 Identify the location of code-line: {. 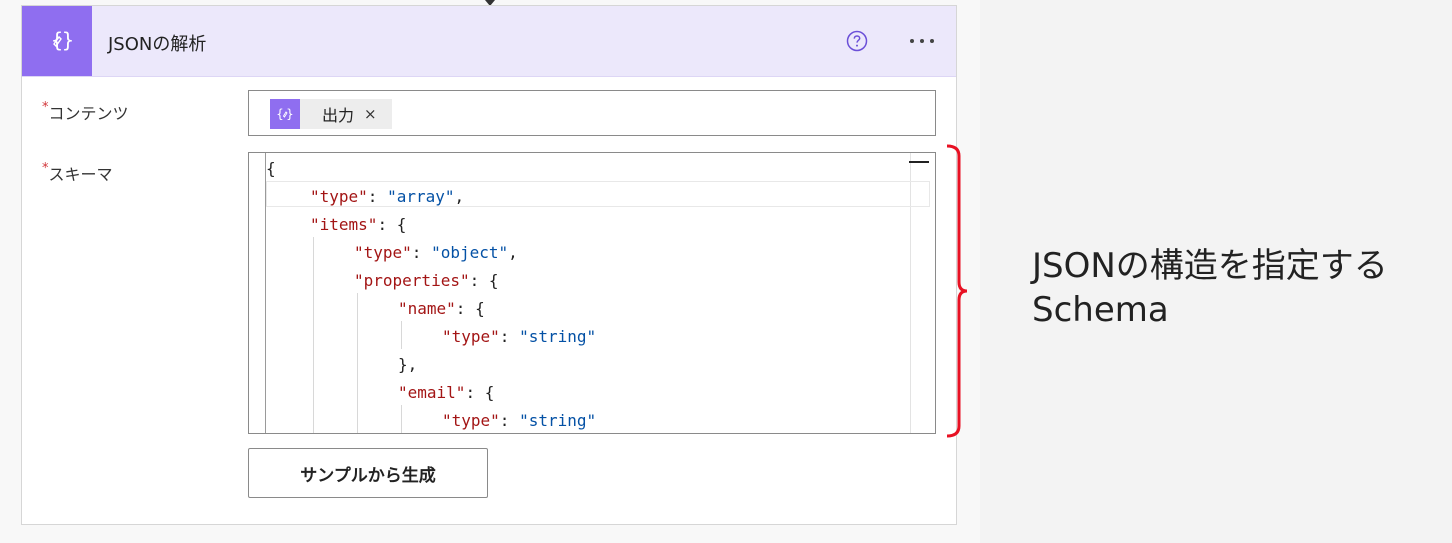
(271, 168).